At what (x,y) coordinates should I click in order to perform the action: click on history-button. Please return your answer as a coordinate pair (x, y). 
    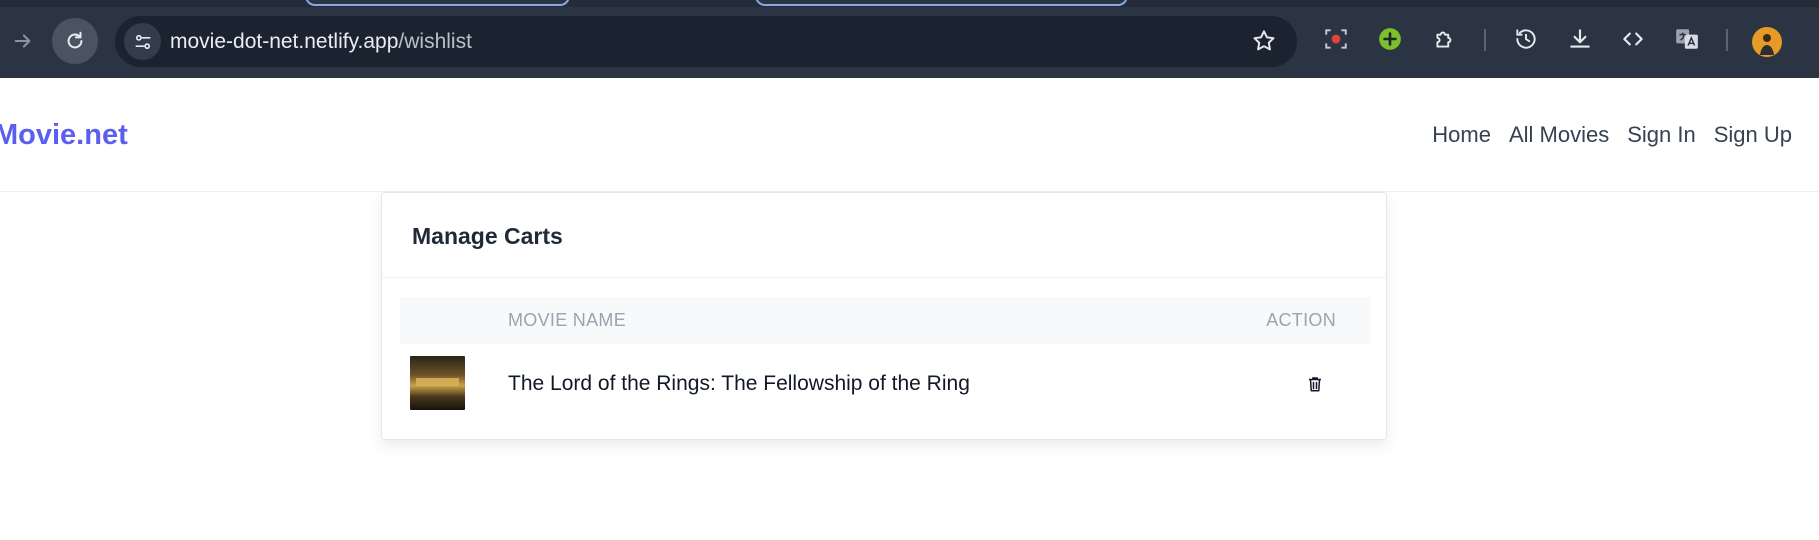
    Looking at the image, I should click on (1526, 39).